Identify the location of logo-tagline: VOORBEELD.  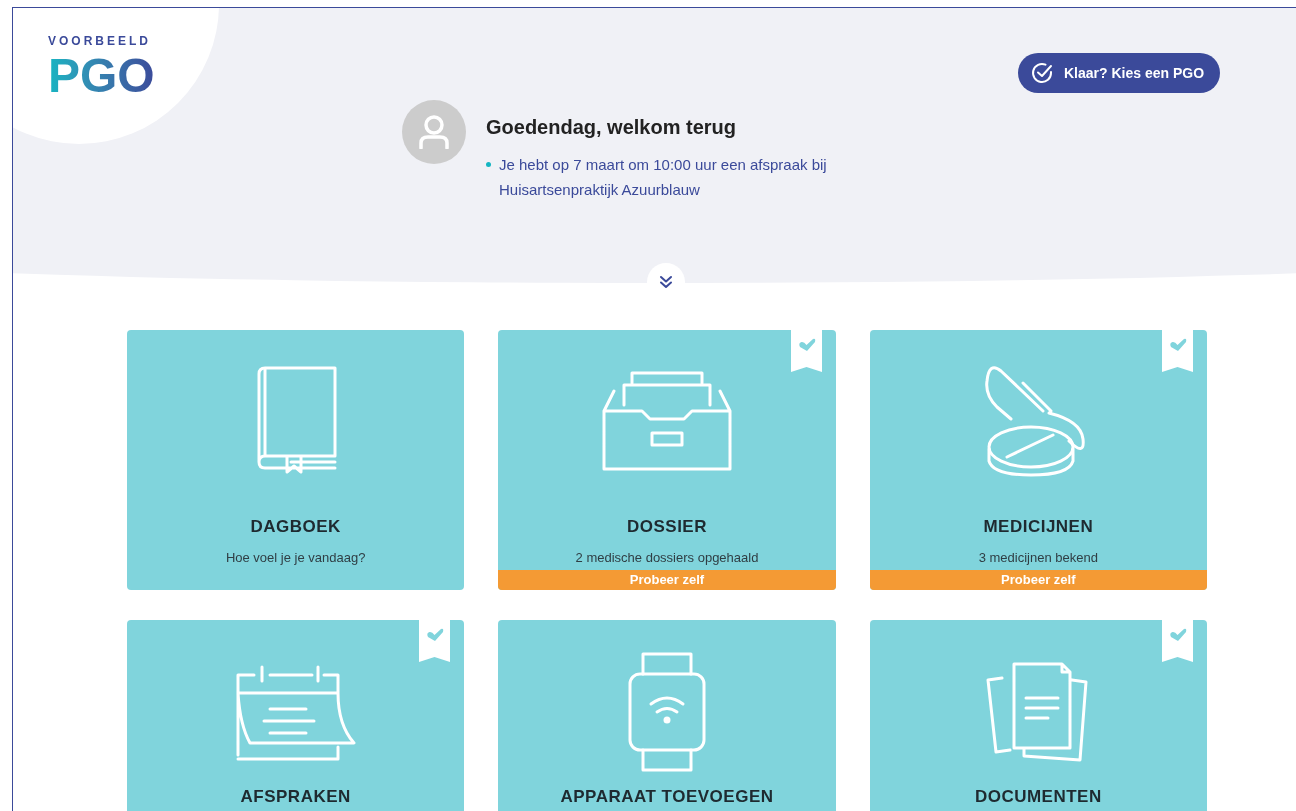
(100, 41).